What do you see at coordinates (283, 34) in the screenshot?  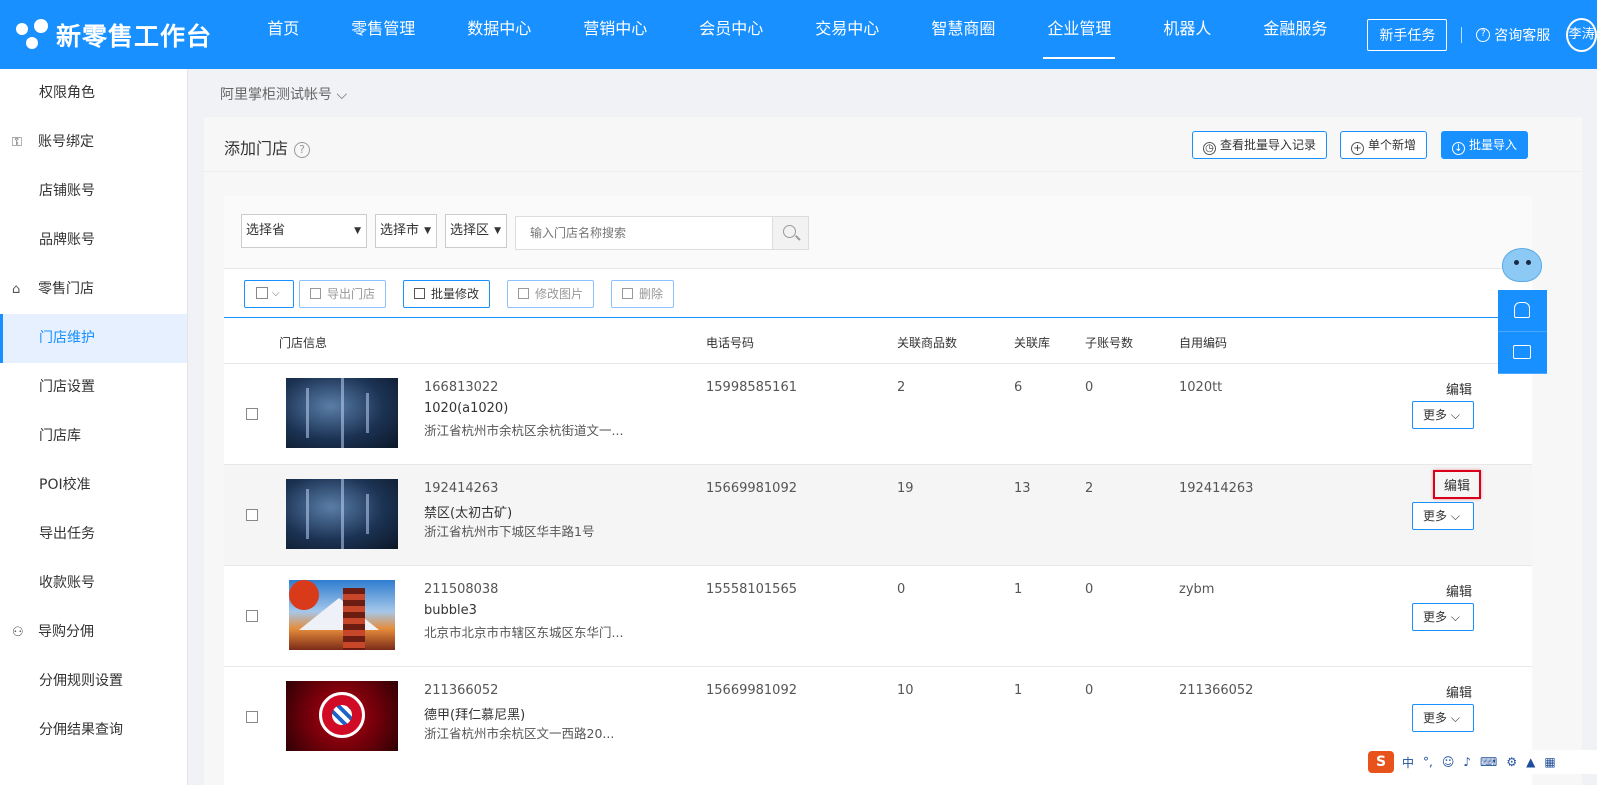 I see `nav-home: 首页` at bounding box center [283, 34].